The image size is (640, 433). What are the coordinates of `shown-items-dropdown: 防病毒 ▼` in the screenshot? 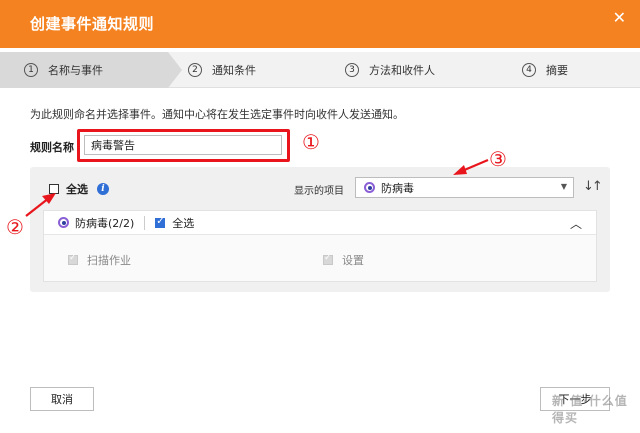 It's located at (464, 187).